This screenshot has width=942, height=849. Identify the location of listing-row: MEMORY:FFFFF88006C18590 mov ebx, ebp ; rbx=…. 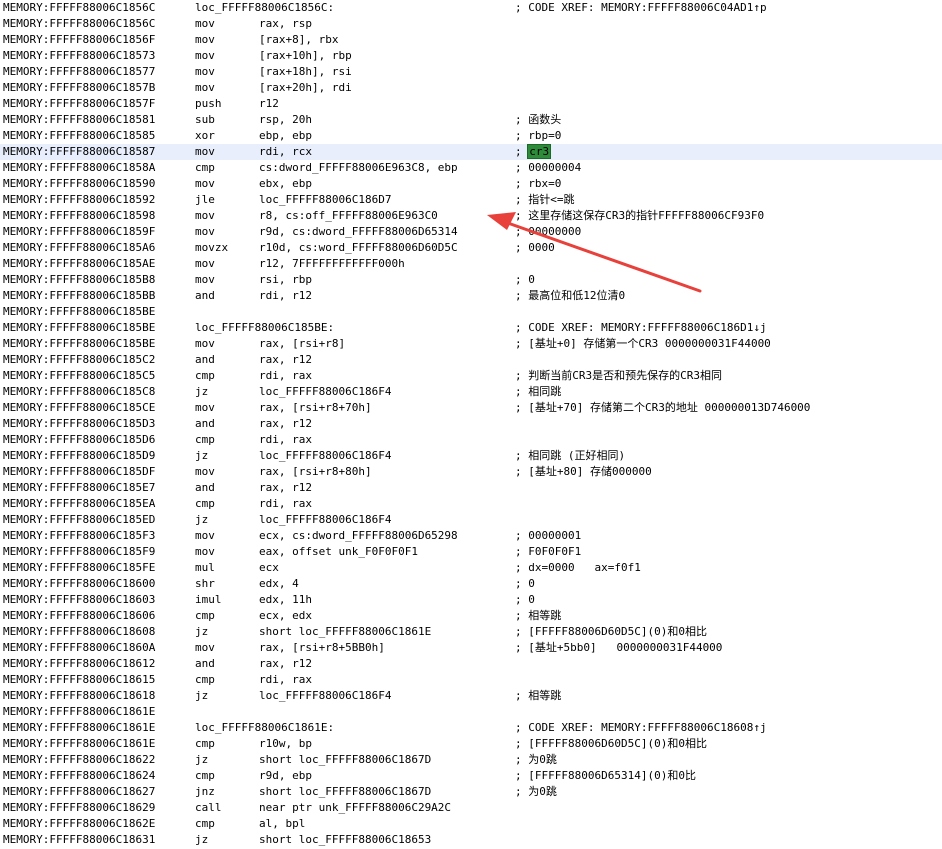
(471, 184).